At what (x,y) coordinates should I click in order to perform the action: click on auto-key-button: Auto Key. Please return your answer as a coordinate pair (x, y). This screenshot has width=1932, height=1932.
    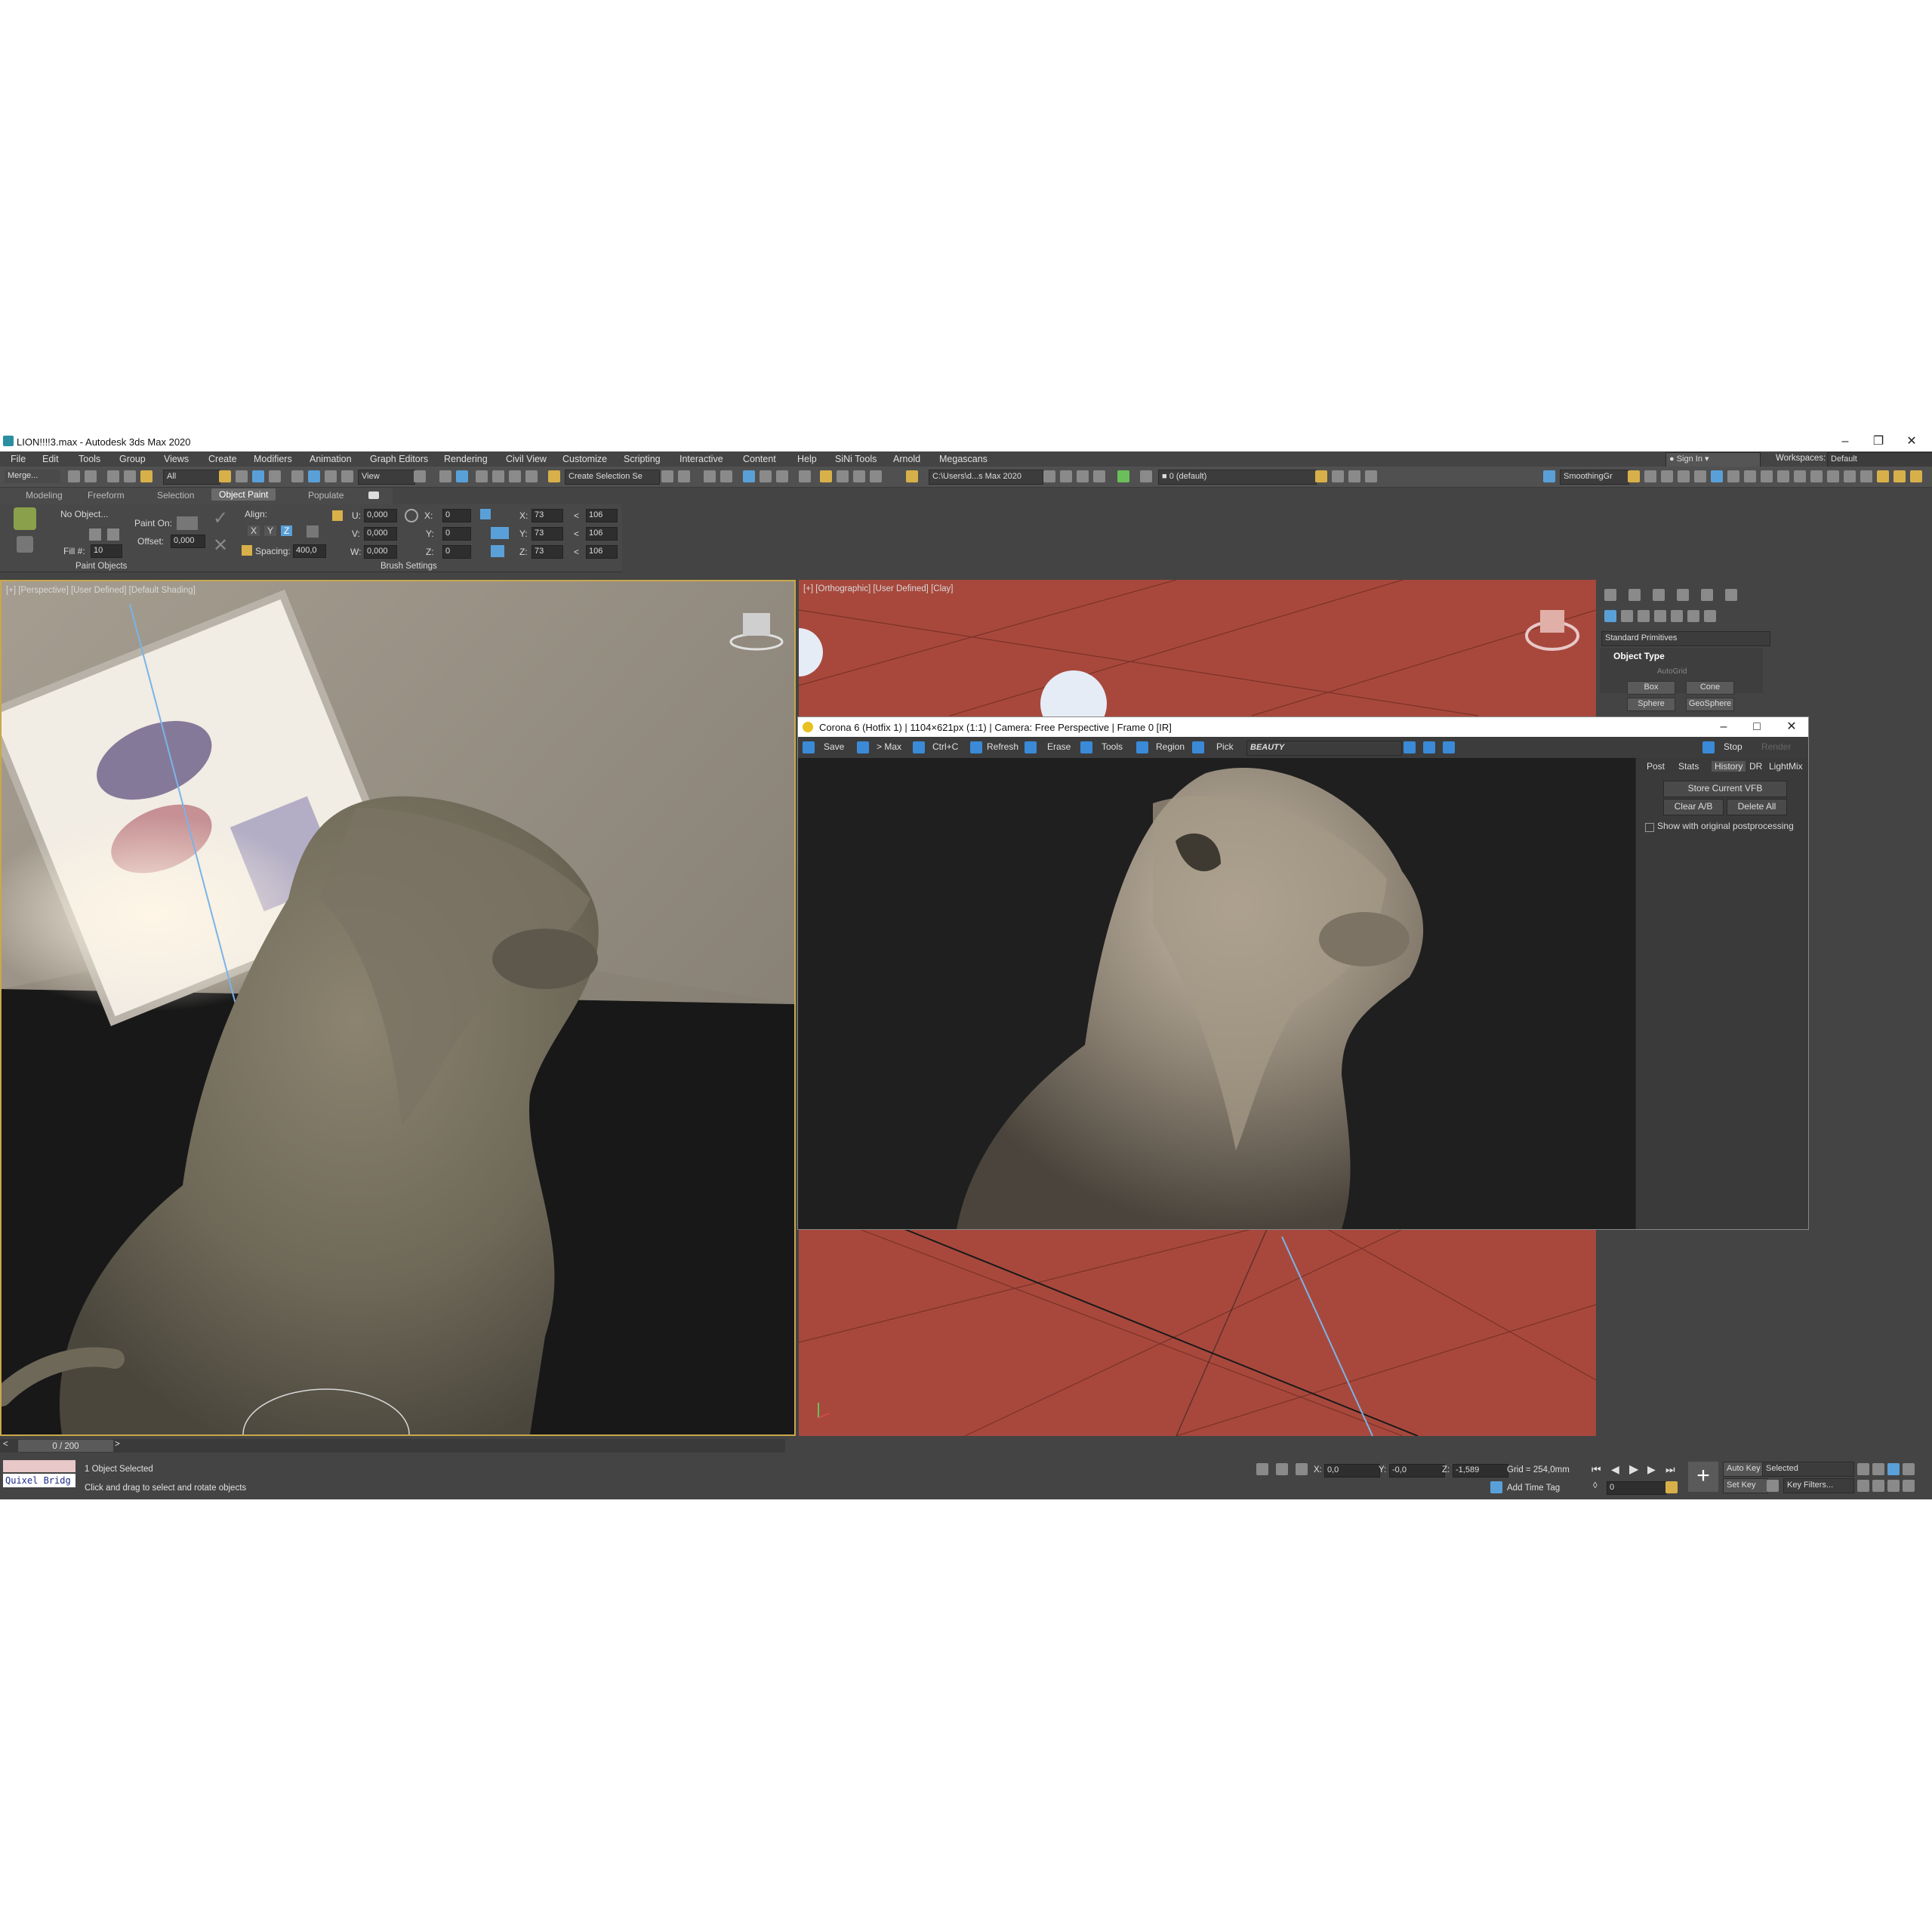
    Looking at the image, I should click on (1745, 1469).